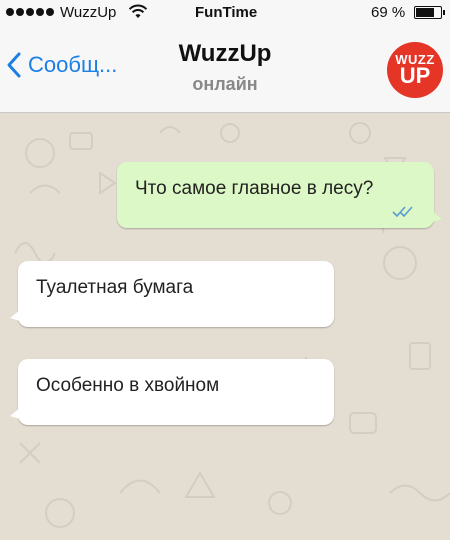 Image resolution: width=450 pixels, height=540 pixels. Describe the element at coordinates (128, 385) in the screenshot. I see `message-text: Особенно в хвойном` at that location.